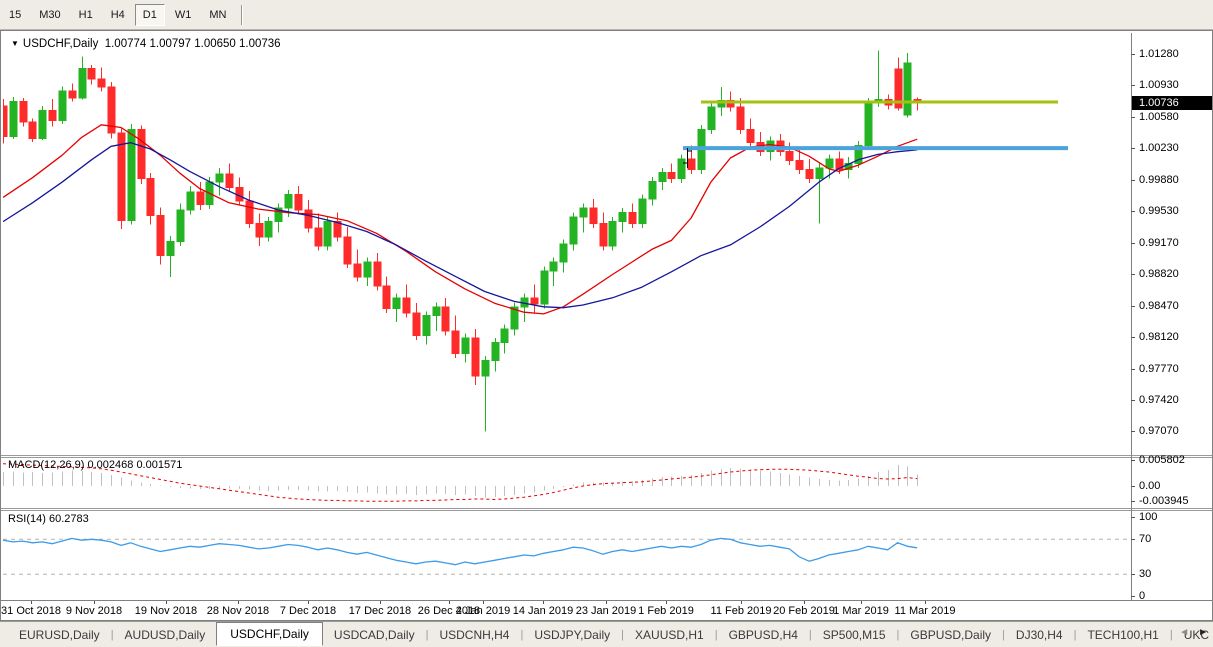 This screenshot has width=1213, height=647. I want to click on rsi-axis-label: 100, so click(1148, 517).